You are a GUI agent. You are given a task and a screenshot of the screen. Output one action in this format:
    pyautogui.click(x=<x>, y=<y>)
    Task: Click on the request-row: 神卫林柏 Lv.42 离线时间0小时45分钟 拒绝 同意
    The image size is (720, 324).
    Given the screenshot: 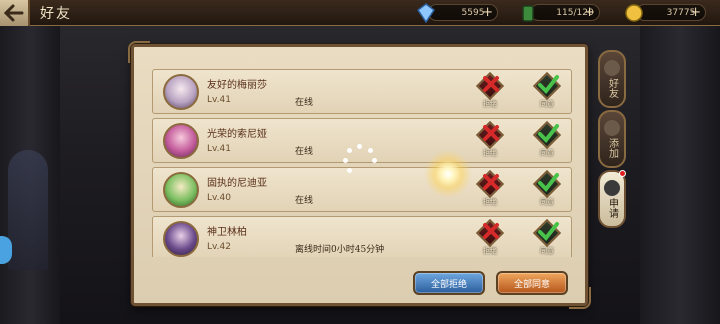 What is the action you would take?
    pyautogui.click(x=362, y=236)
    